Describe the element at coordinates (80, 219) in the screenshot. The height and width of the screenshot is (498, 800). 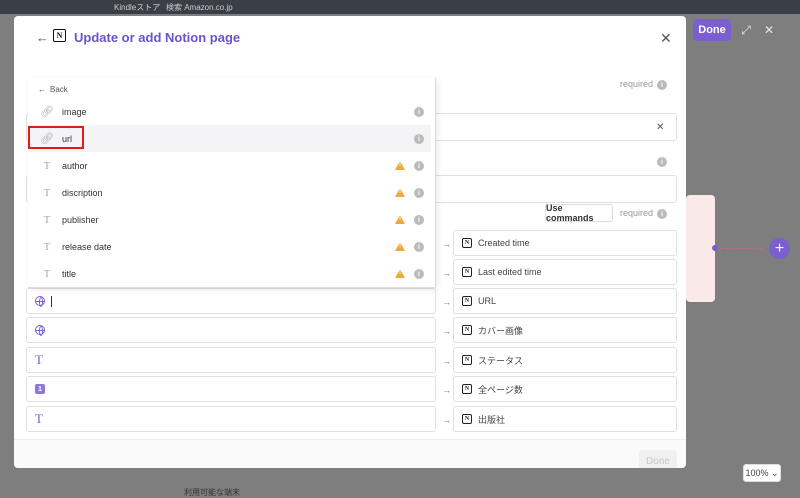
I see `dropdown-item-label: publisher` at that location.